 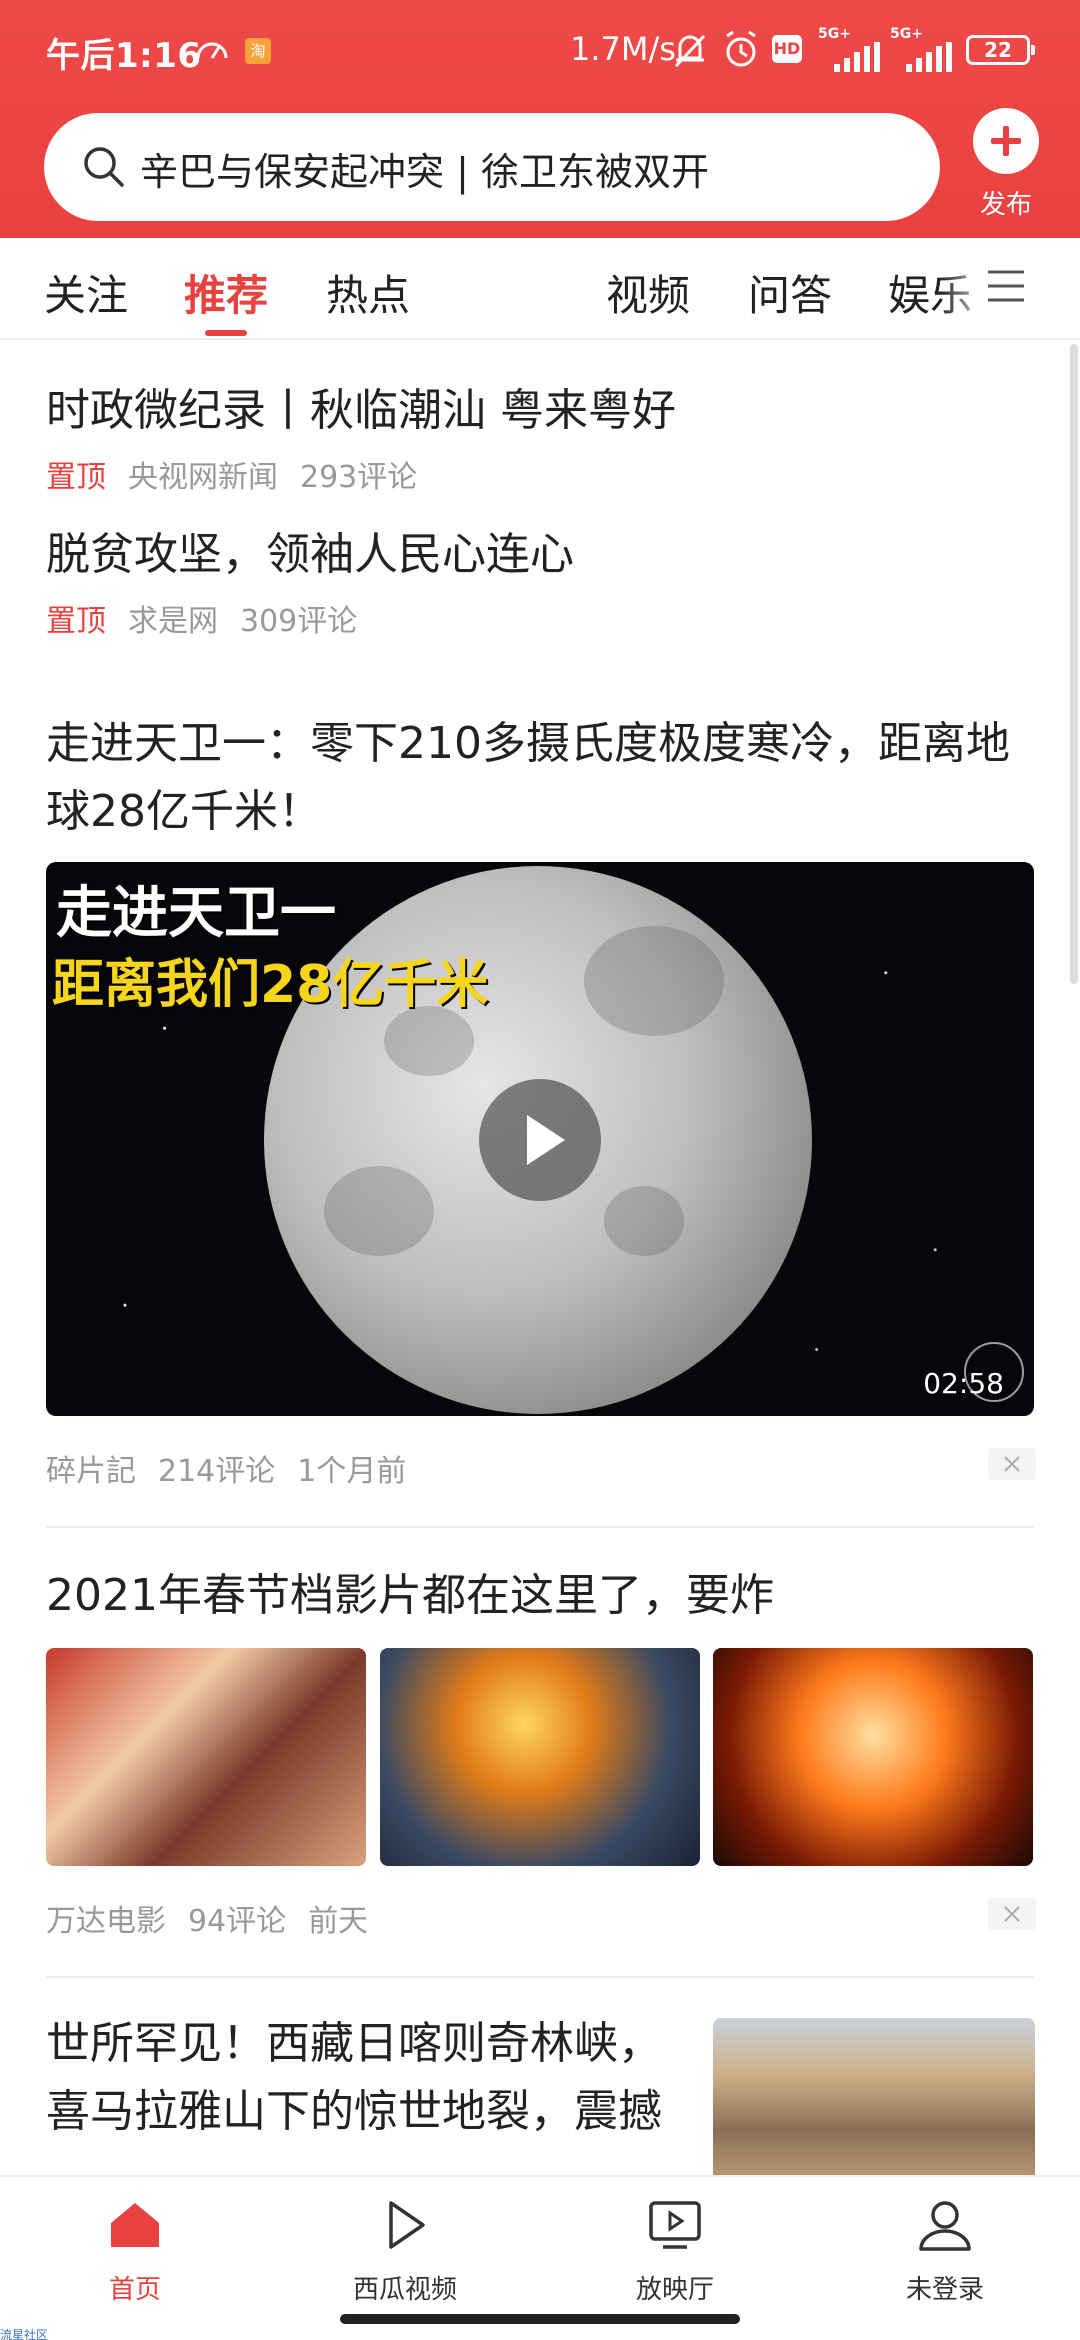 What do you see at coordinates (424, 172) in the screenshot?
I see `search-suggestion-text: 辛巴与保安起冲突 | 徐卫东被双开` at bounding box center [424, 172].